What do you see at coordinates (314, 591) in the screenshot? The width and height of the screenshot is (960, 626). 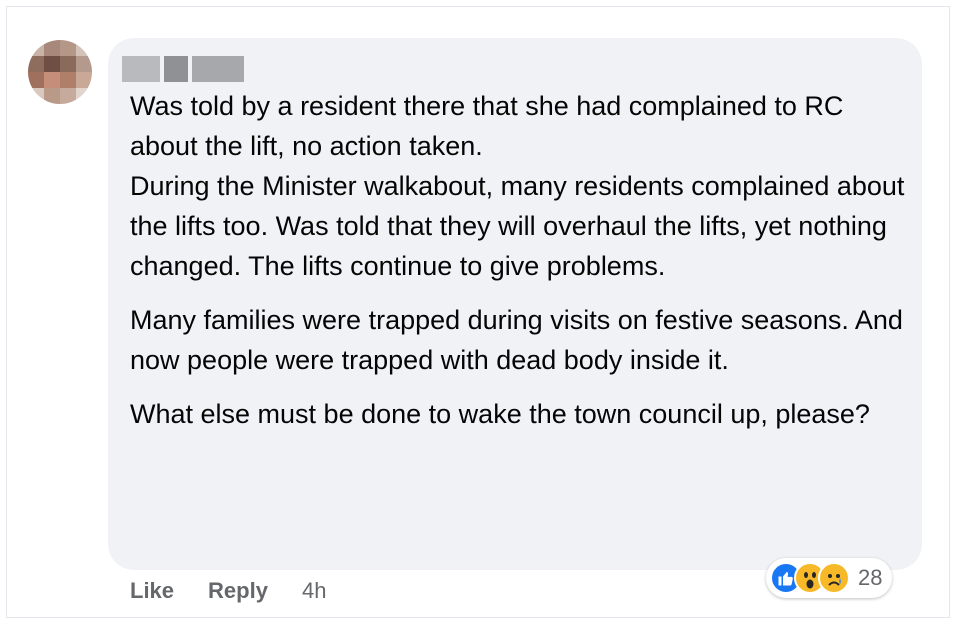 I see `timestamp: 4h` at bounding box center [314, 591].